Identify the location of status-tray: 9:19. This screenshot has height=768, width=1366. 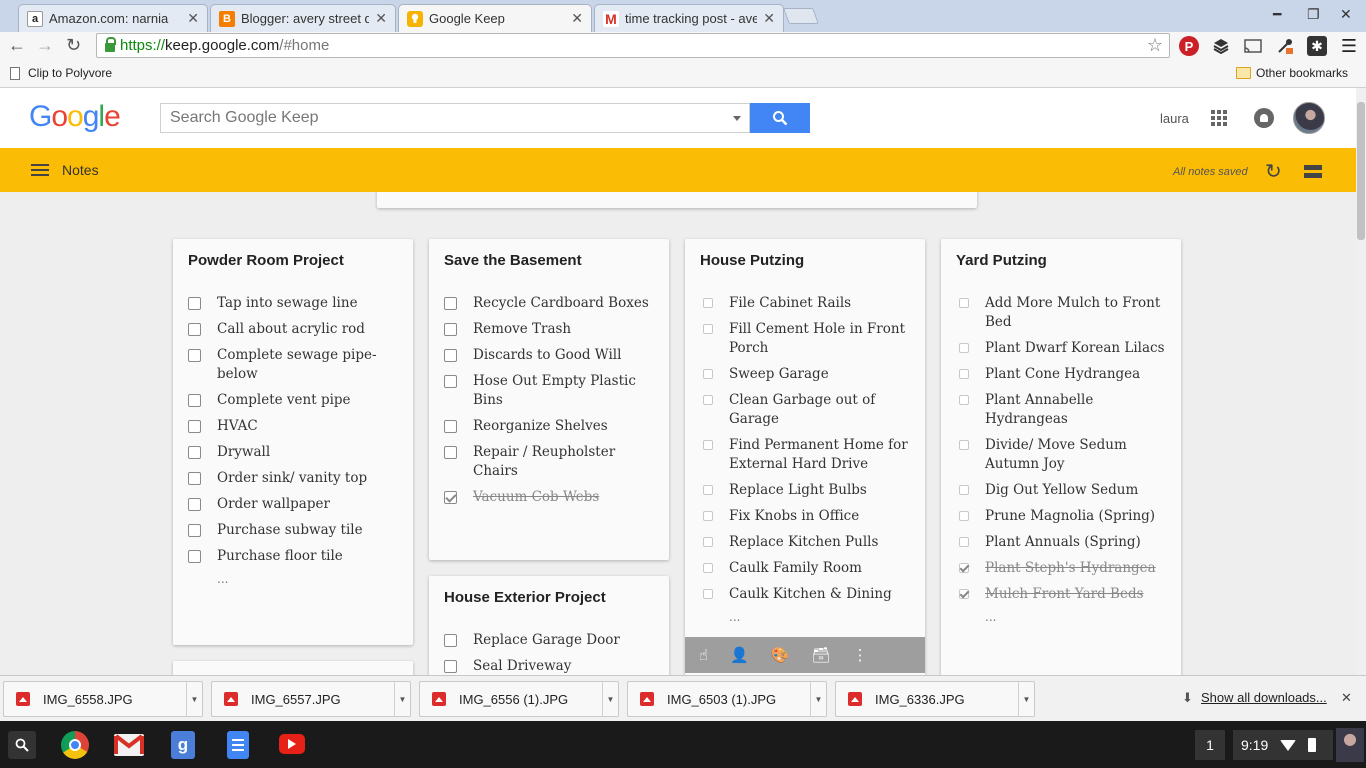
(1283, 745).